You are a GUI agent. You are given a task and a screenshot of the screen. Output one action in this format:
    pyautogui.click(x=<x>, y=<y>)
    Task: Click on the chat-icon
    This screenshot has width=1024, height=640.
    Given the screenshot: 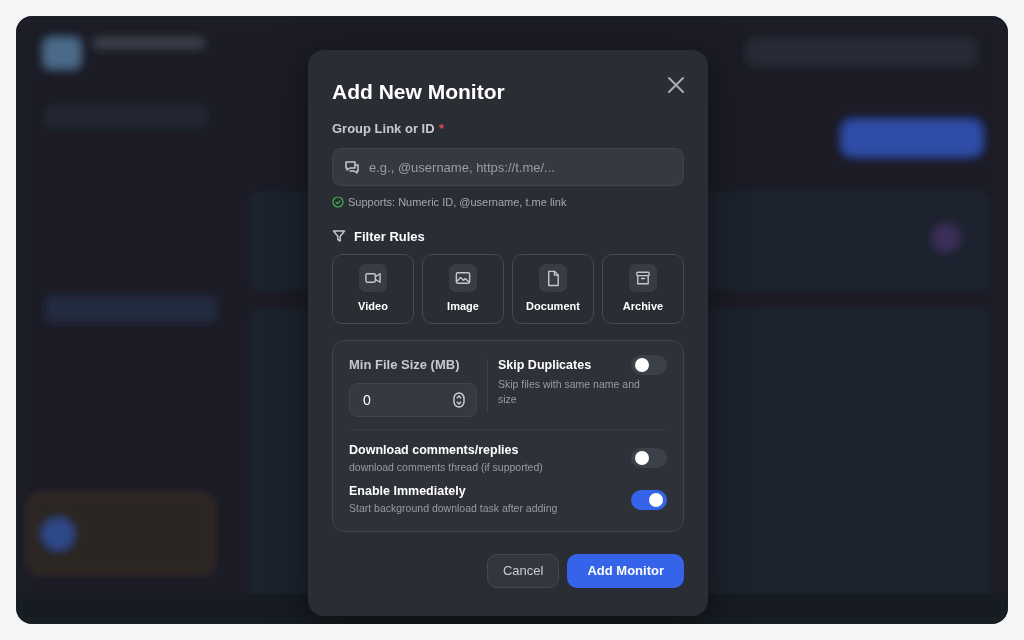 What is the action you would take?
    pyautogui.click(x=352, y=167)
    